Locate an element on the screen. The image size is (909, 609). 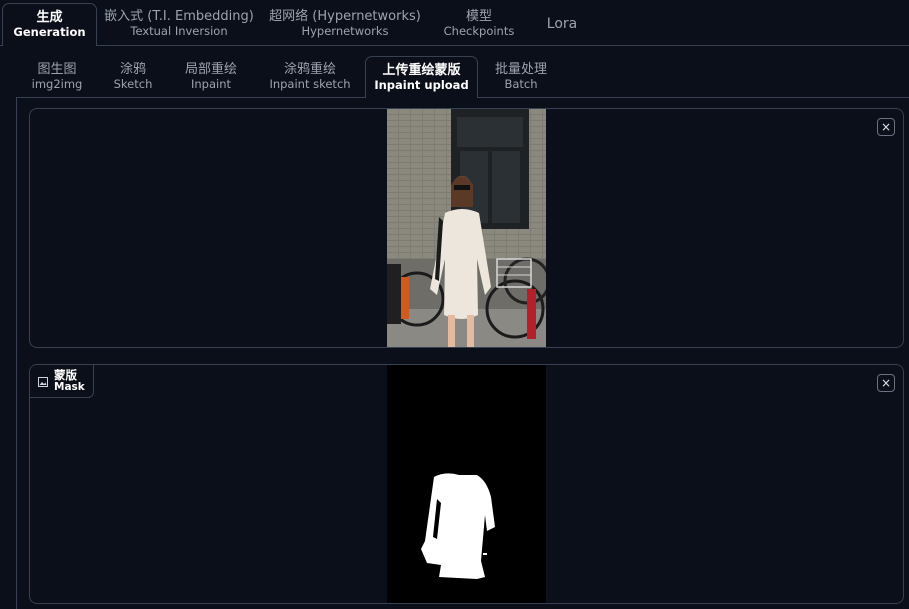
tab-label-zh: 局部重绘 is located at coordinates (210, 69).